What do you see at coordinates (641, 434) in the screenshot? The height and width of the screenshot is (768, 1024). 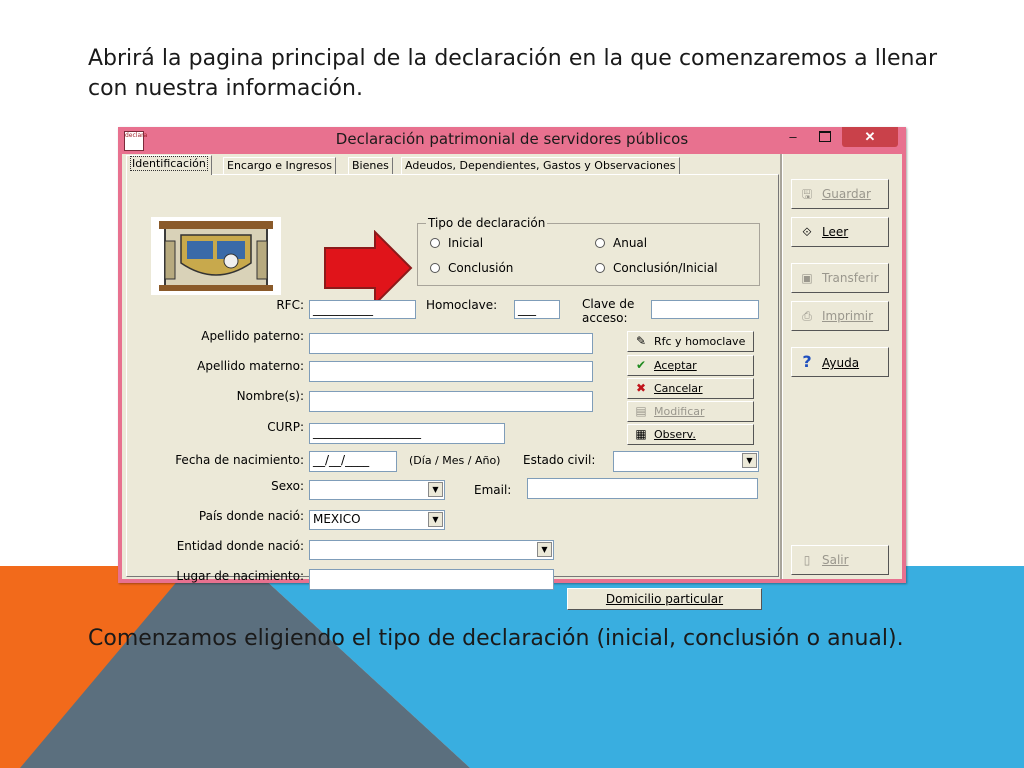 I see `notes-icon: ▦` at bounding box center [641, 434].